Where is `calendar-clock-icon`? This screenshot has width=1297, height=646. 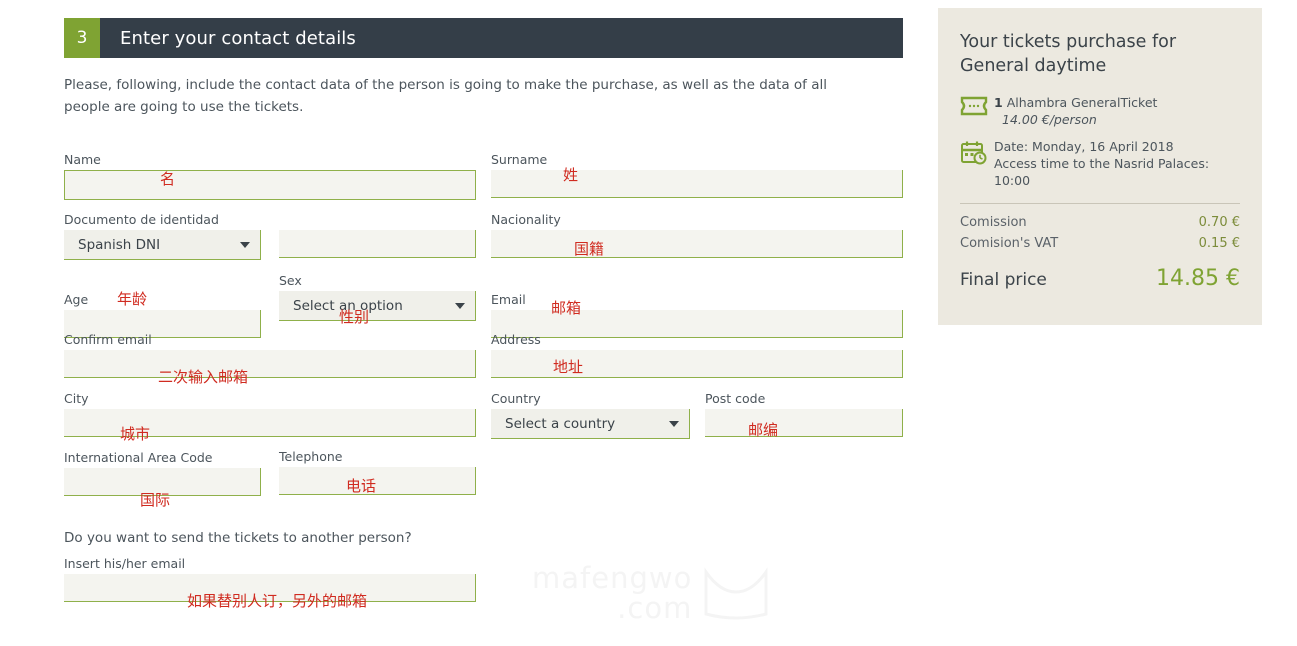 calendar-clock-icon is located at coordinates (977, 163).